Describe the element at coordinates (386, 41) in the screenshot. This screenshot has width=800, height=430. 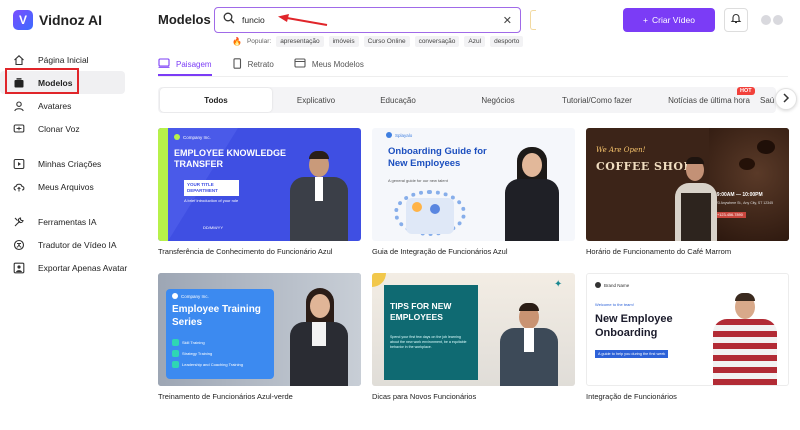
I see `popular-tag: Curso Online` at that location.